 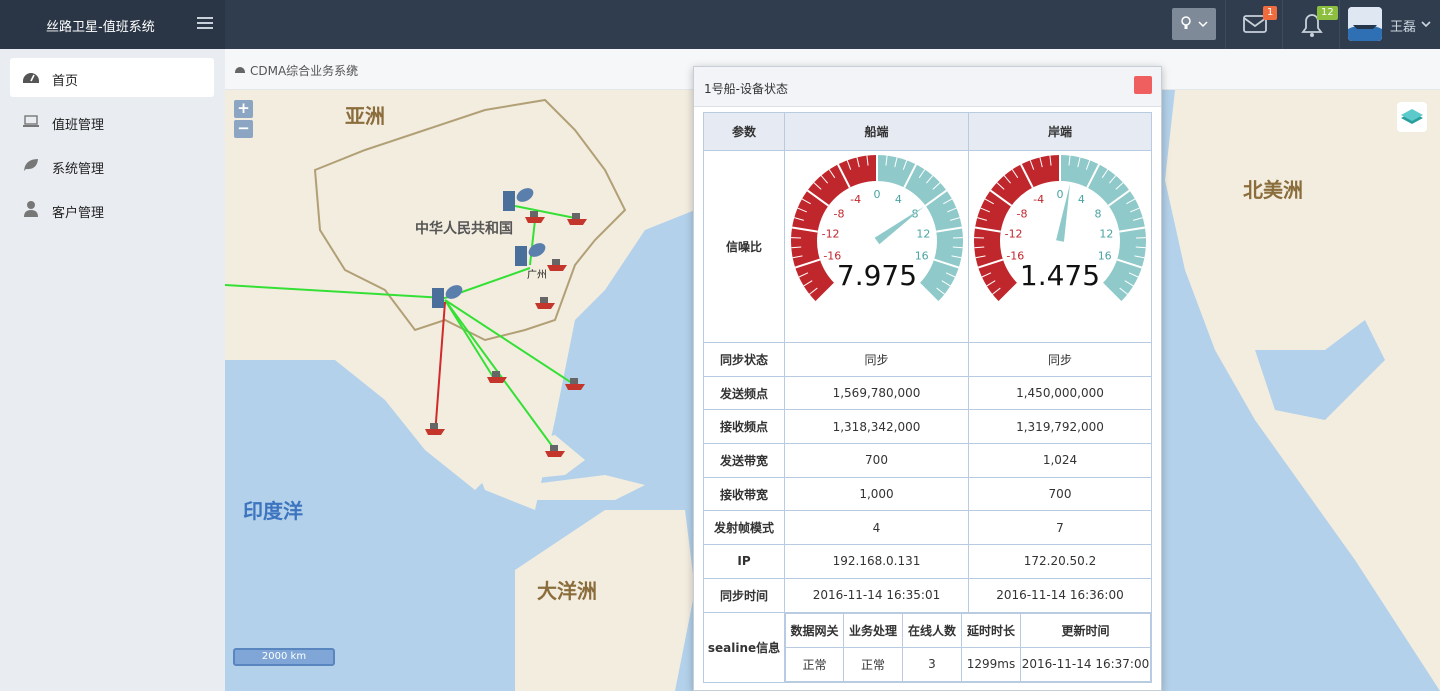 I want to click on status-row: 发送带宽 700 1,024, so click(x=927, y=460).